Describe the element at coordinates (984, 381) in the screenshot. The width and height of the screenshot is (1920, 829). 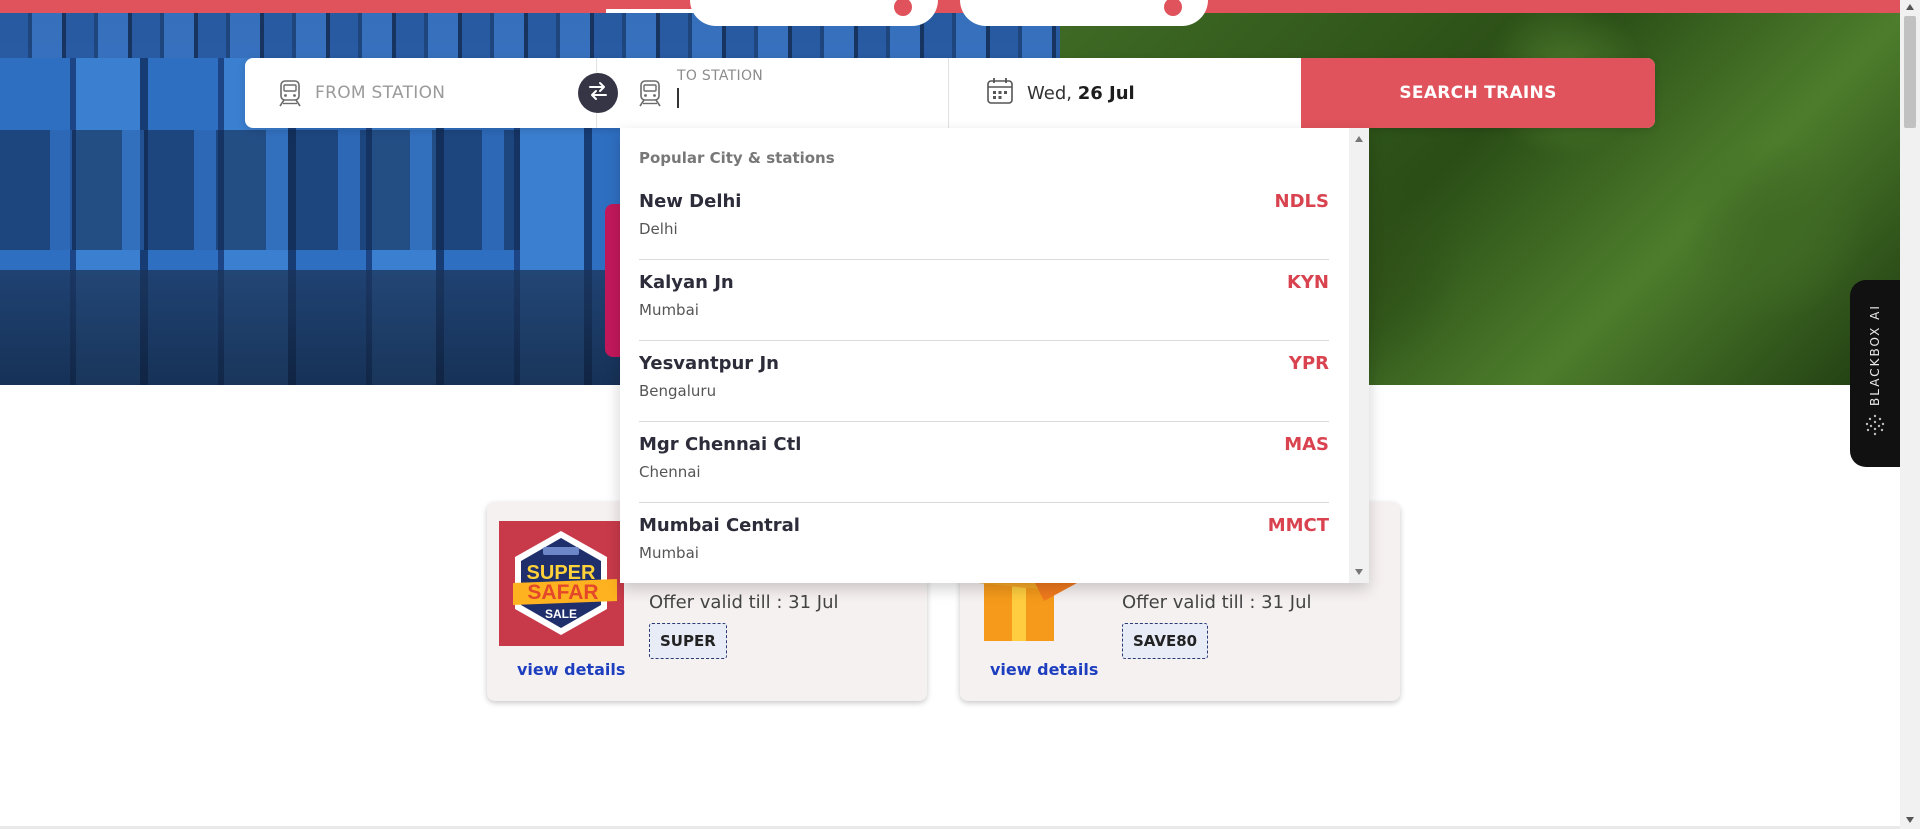
I see `station-option: Yesvantpur Jn Bengaluru YPR` at that location.